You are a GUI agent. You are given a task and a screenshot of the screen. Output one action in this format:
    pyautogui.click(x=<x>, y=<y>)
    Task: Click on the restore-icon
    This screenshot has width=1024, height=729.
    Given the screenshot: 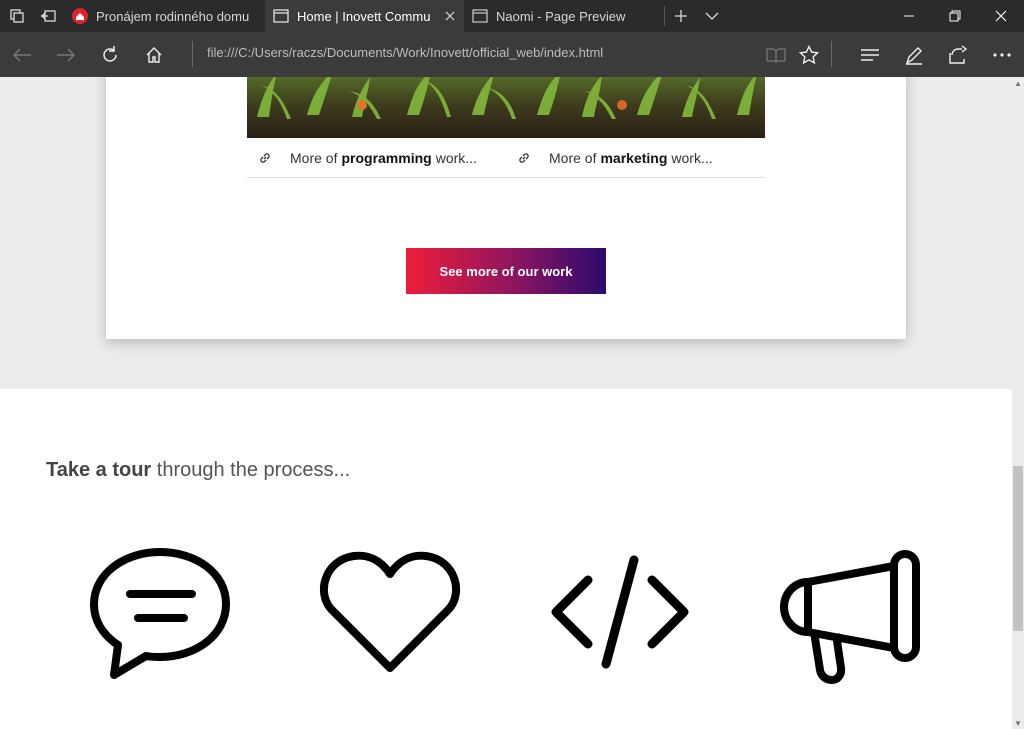 What is the action you would take?
    pyautogui.click(x=955, y=16)
    